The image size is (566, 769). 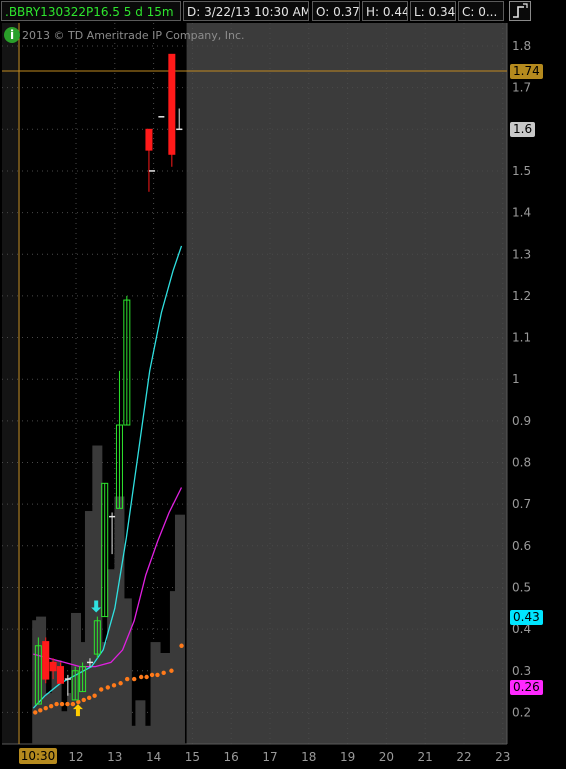 I want to click on y-tick-label: 1, so click(x=516, y=379).